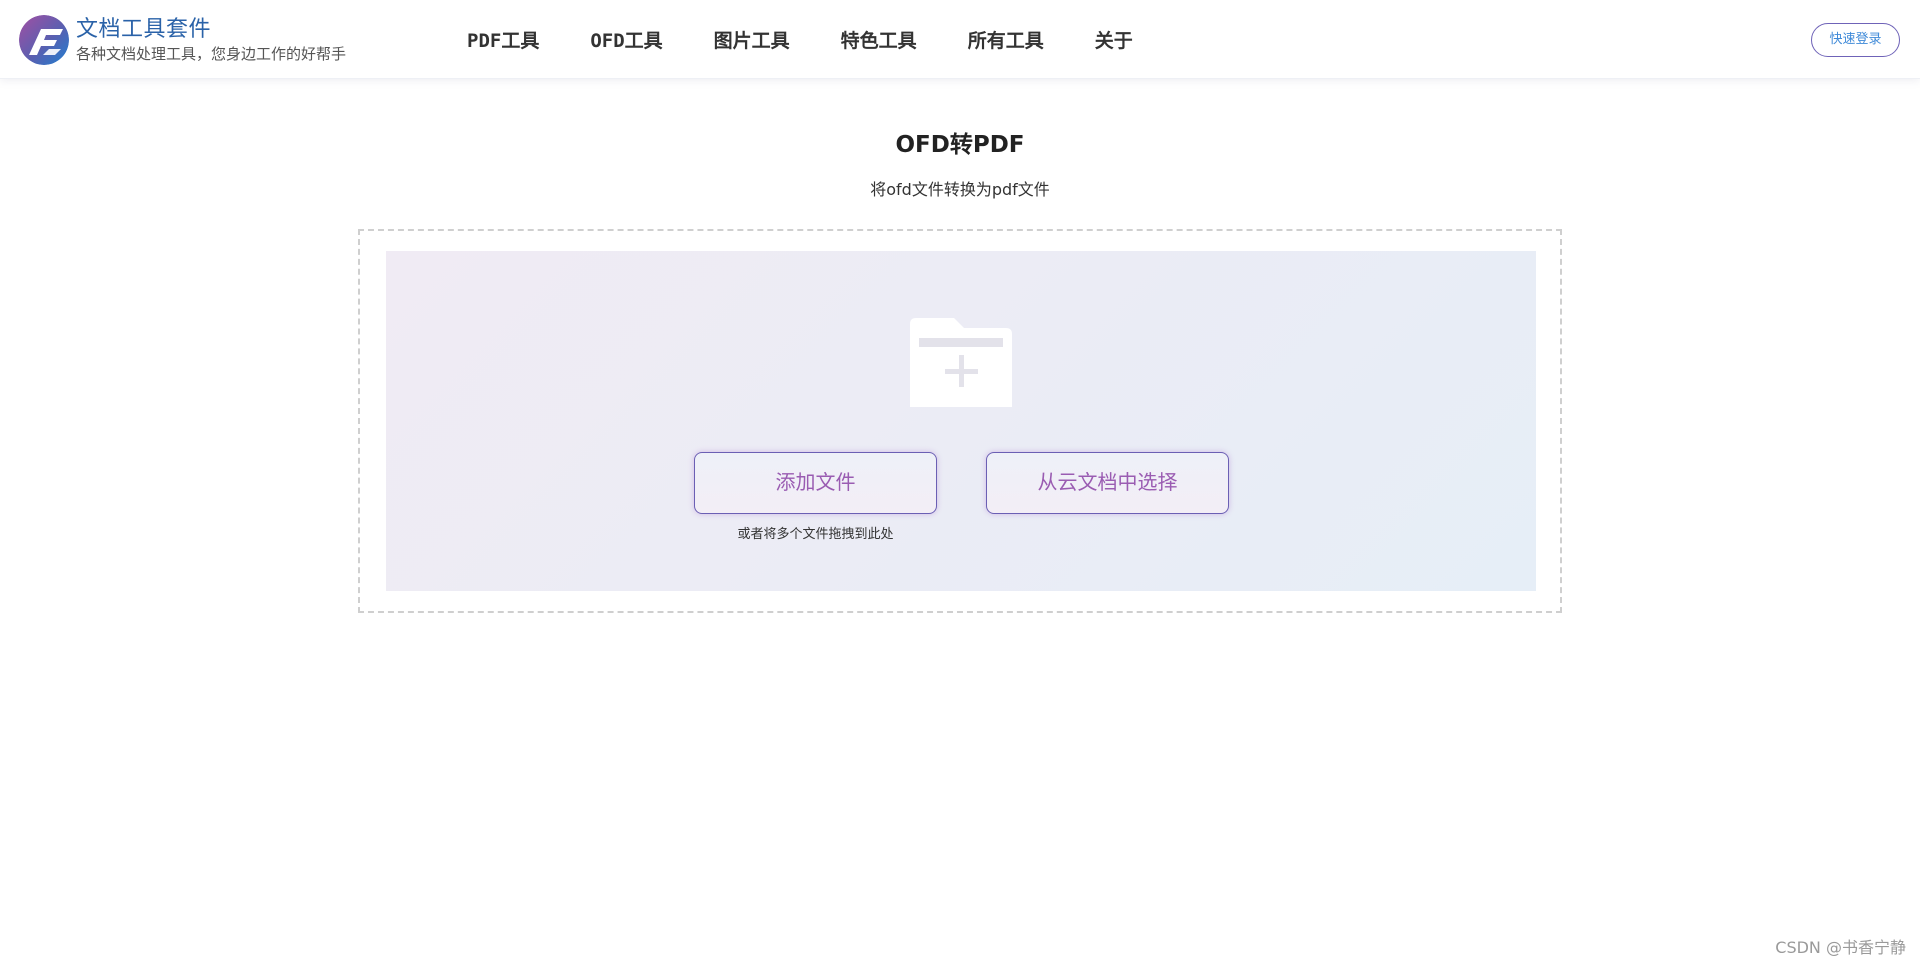 The height and width of the screenshot is (969, 1920). I want to click on logo-icon, so click(44, 40).